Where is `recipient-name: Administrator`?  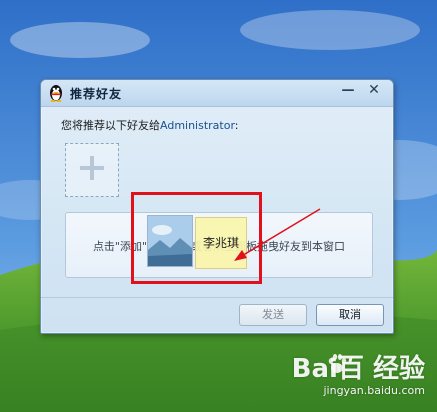 recipient-name: Administrator is located at coordinates (197, 125).